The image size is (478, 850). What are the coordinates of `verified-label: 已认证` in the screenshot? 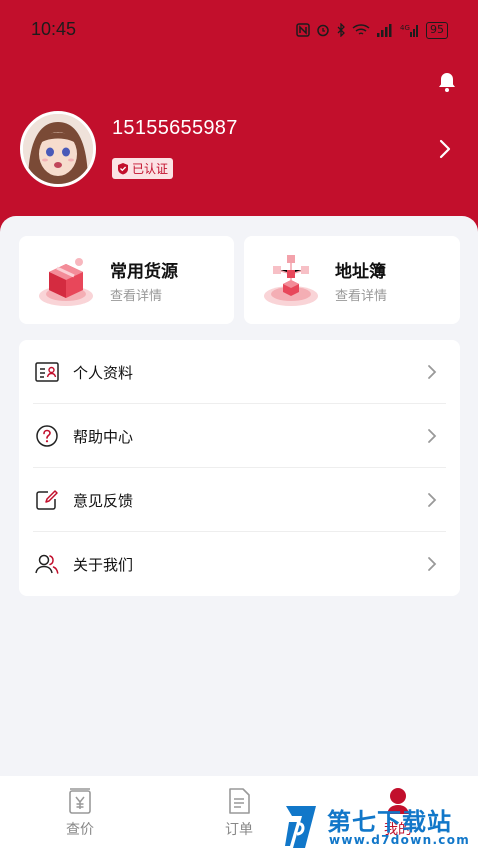 It's located at (150, 169).